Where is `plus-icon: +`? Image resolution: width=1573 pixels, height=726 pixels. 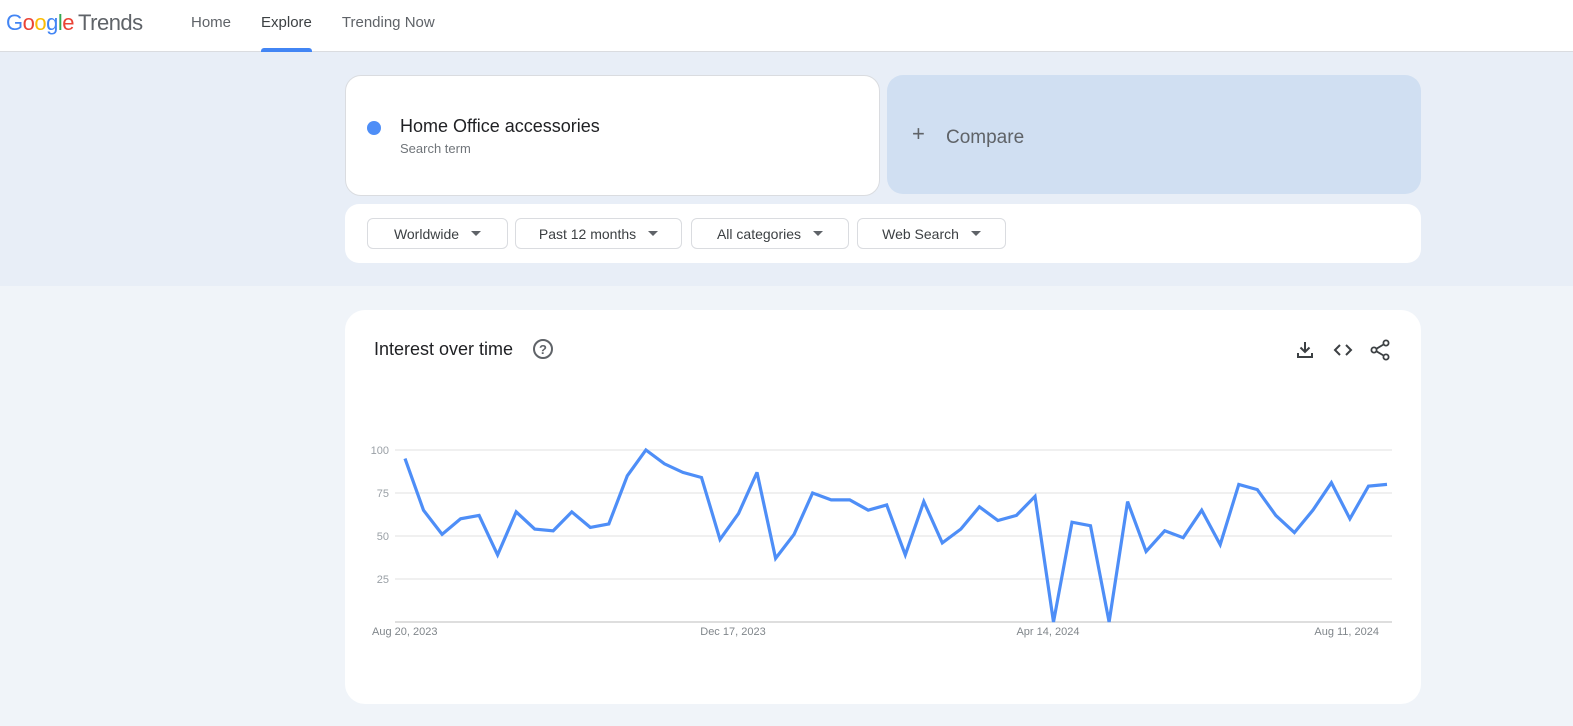
plus-icon: + is located at coordinates (918, 133).